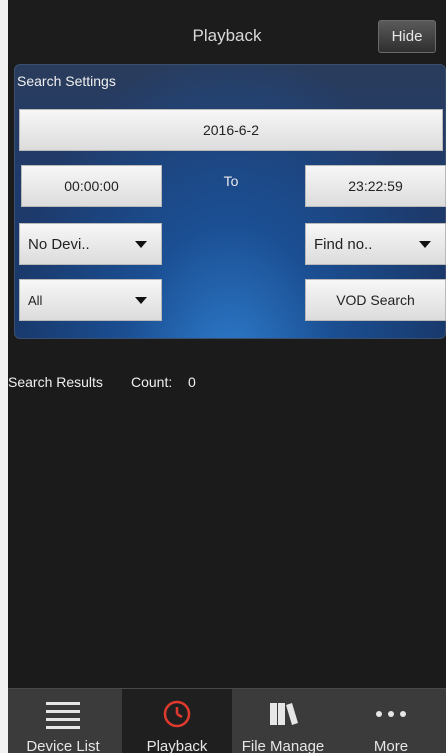 The width and height of the screenshot is (446, 753). Describe the element at coordinates (66, 81) in the screenshot. I see `search-settings-title: Search Settings` at that location.